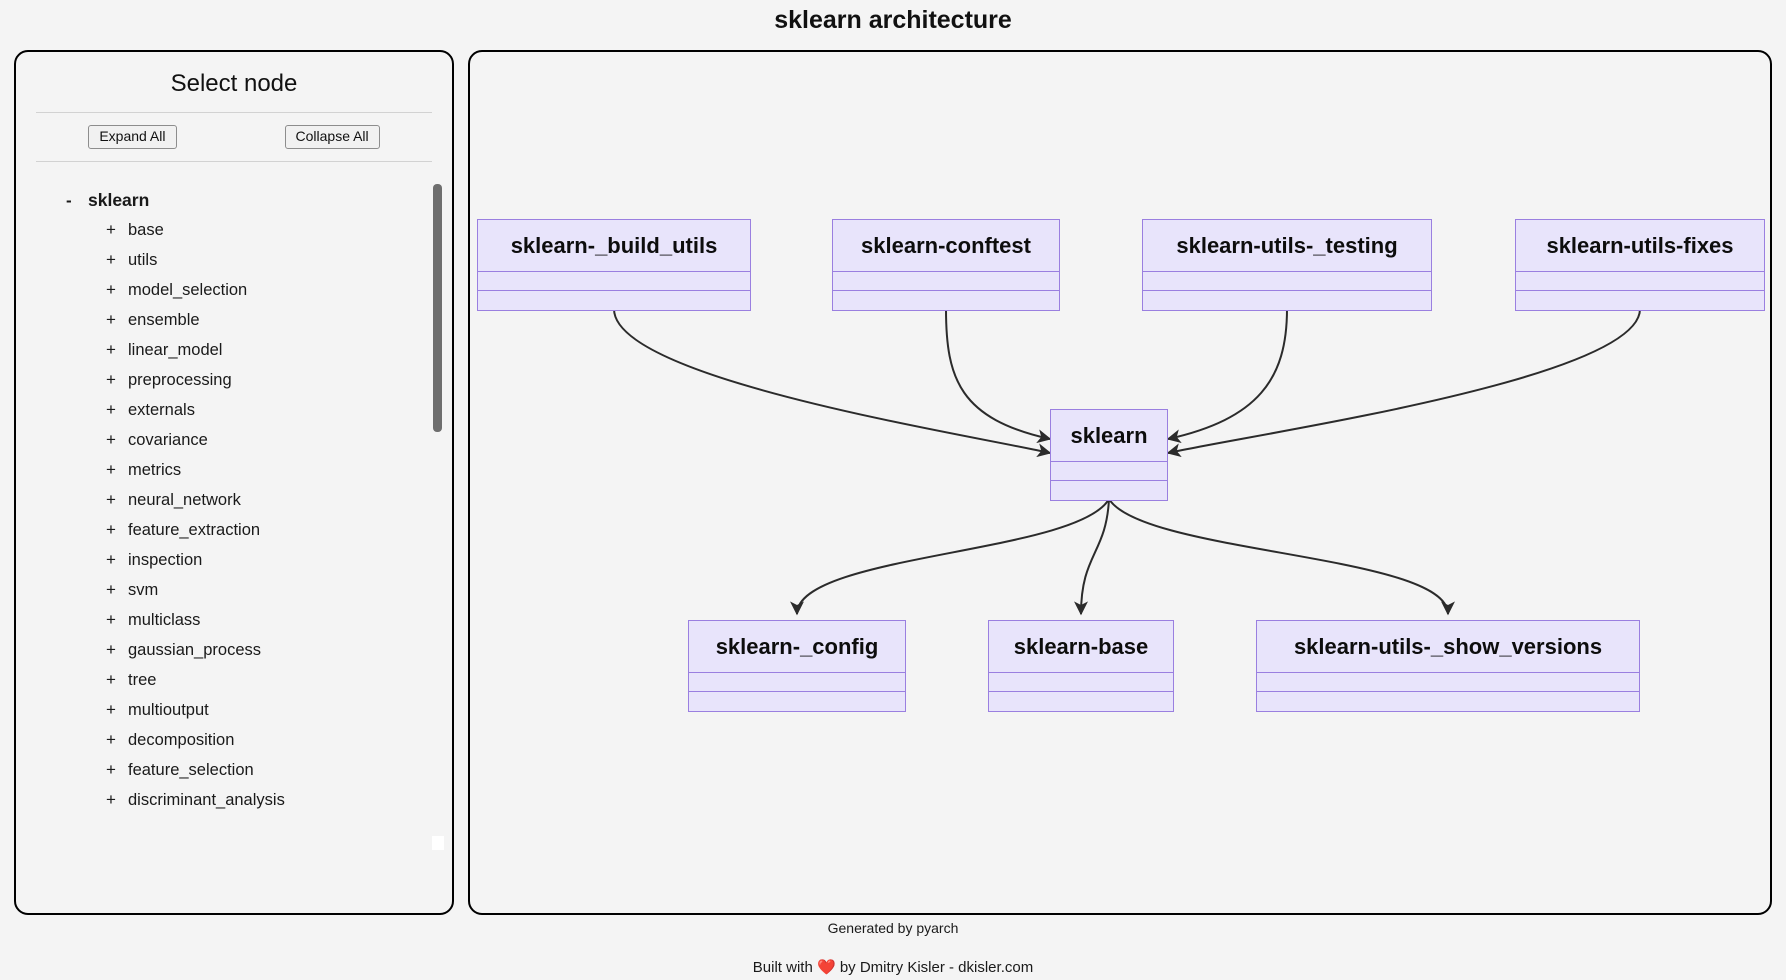  I want to click on edge-utils_testing-to-sklearn, so click(1227, 376).